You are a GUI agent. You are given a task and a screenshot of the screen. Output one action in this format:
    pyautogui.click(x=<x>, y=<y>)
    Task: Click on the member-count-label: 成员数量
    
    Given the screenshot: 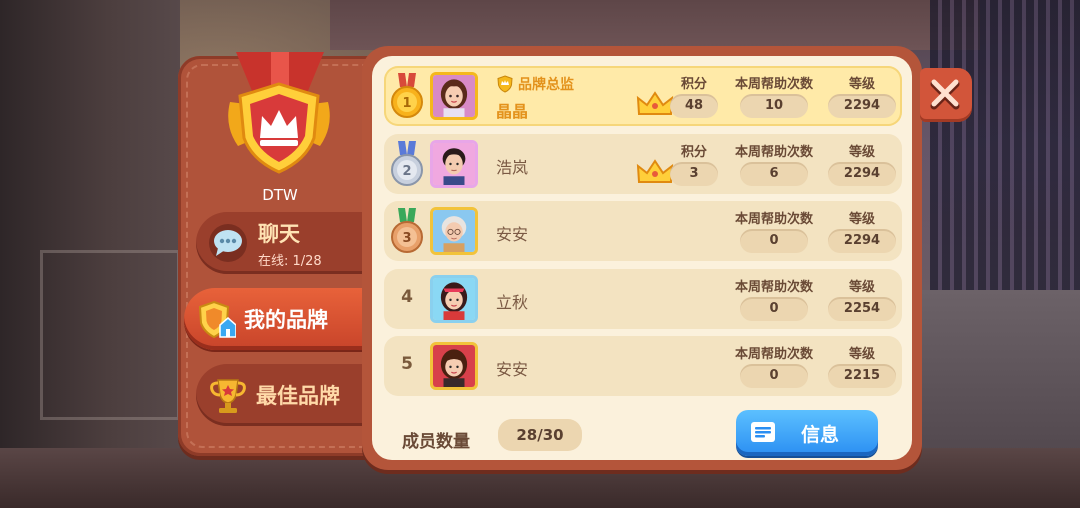 What is the action you would take?
    pyautogui.click(x=436, y=442)
    